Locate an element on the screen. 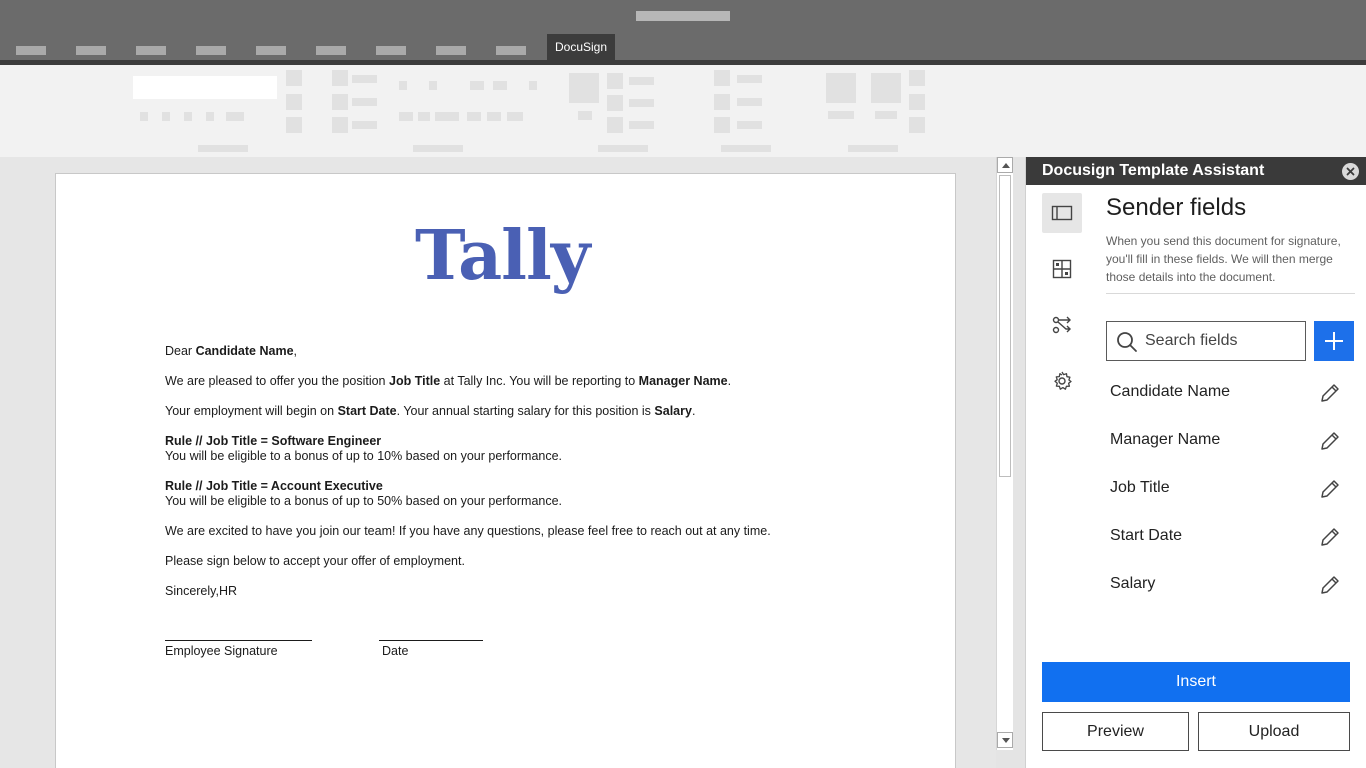  panel-header-title: Docusign Template Assistant is located at coordinates (1153, 170).